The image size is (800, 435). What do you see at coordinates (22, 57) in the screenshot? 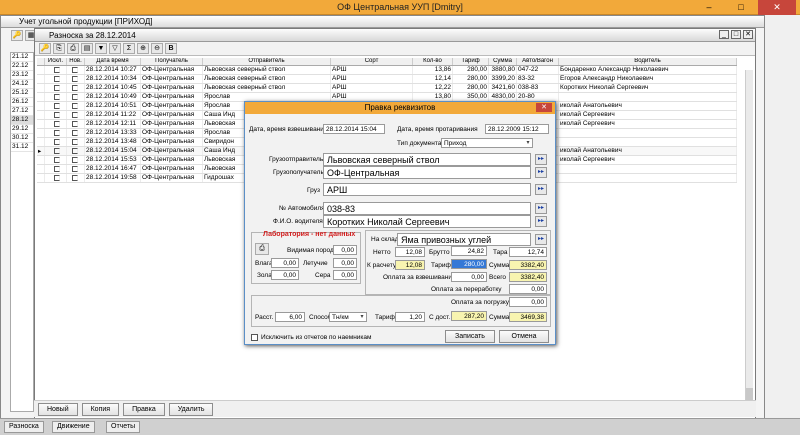
I see `date-item: 21.12` at bounding box center [22, 57].